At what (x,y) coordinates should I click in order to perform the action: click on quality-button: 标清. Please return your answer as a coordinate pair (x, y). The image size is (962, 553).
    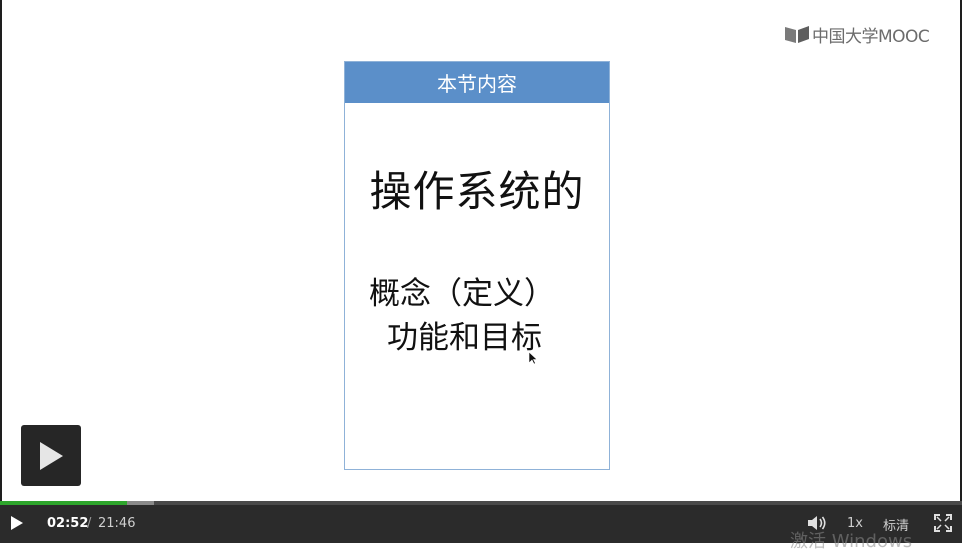
    Looking at the image, I should click on (896, 524).